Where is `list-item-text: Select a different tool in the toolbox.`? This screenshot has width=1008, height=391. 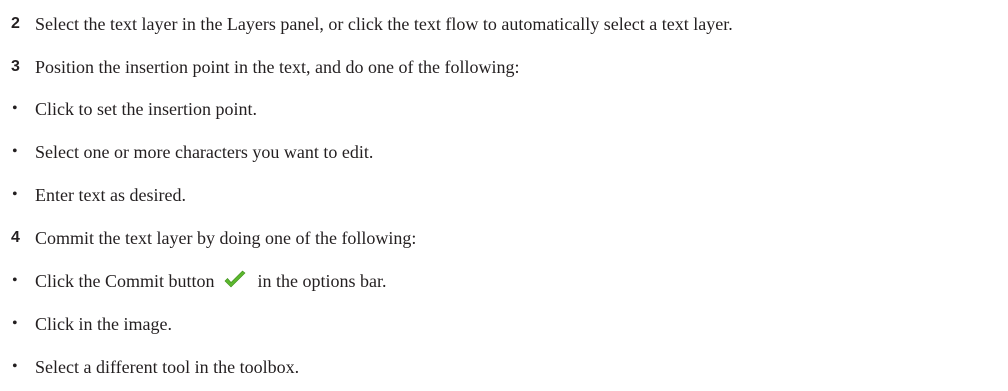
list-item-text: Select a different tool in the toolbox. is located at coordinates (167, 367).